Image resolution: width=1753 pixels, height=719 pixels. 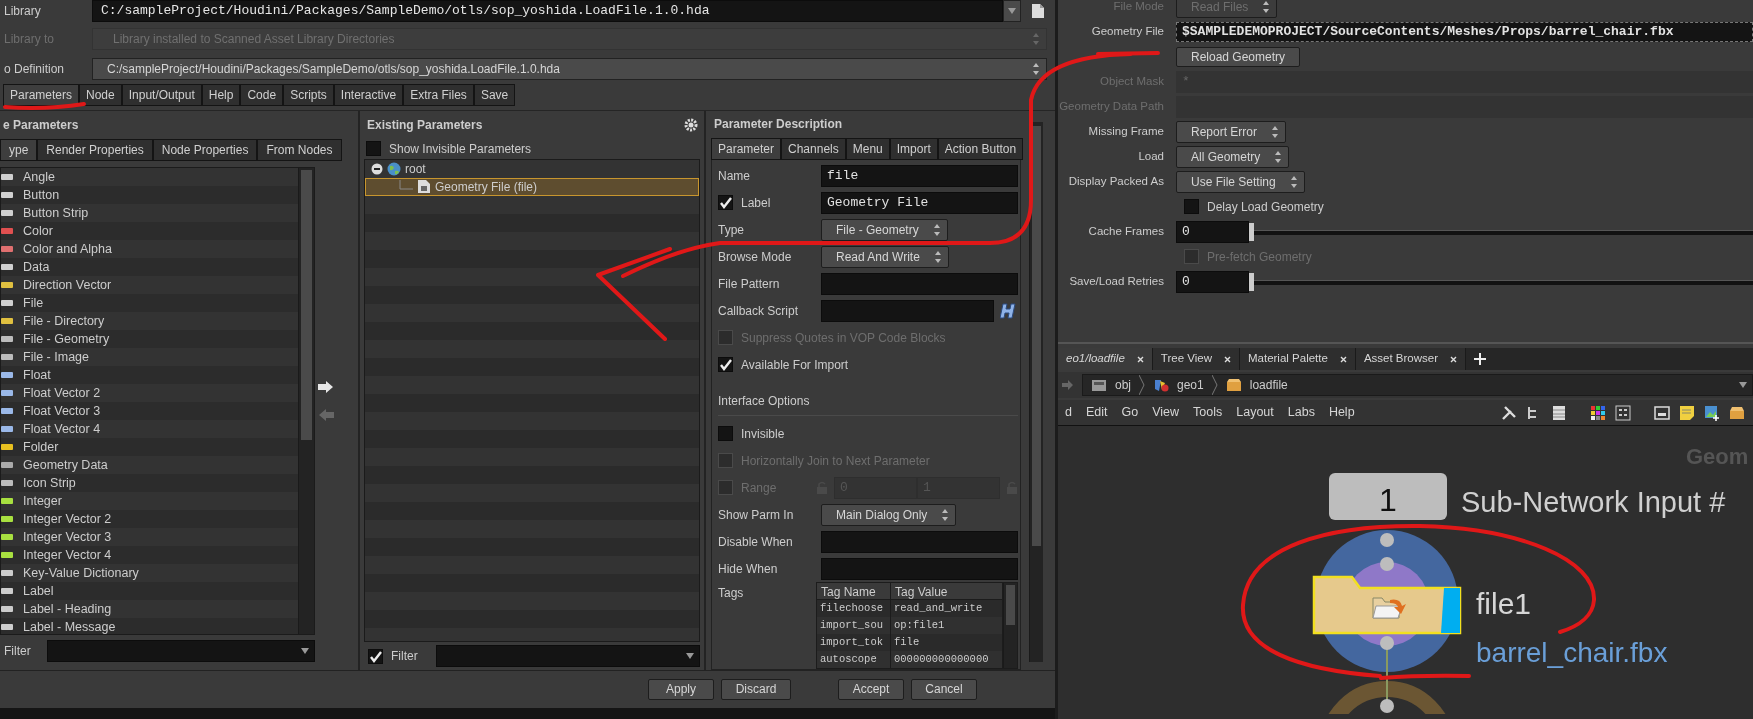 What do you see at coordinates (746, 149) in the screenshot?
I see `tab: Parameter` at bounding box center [746, 149].